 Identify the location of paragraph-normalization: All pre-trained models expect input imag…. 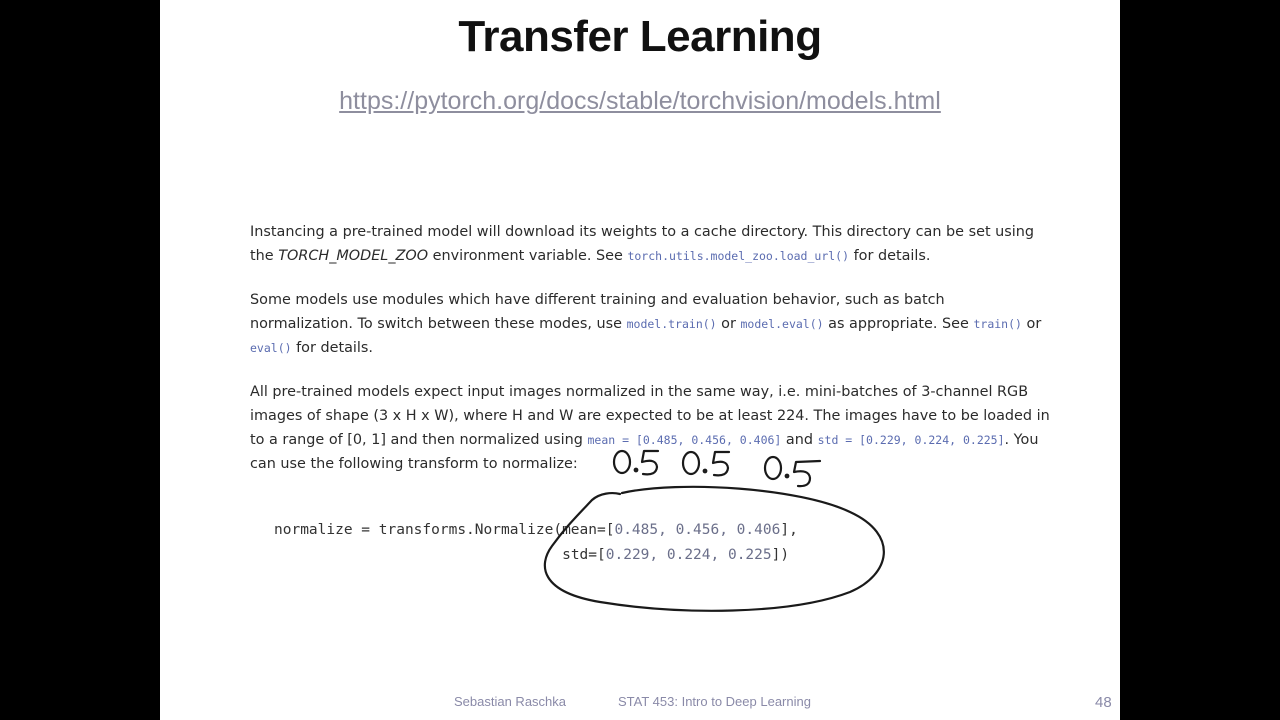
(650, 428).